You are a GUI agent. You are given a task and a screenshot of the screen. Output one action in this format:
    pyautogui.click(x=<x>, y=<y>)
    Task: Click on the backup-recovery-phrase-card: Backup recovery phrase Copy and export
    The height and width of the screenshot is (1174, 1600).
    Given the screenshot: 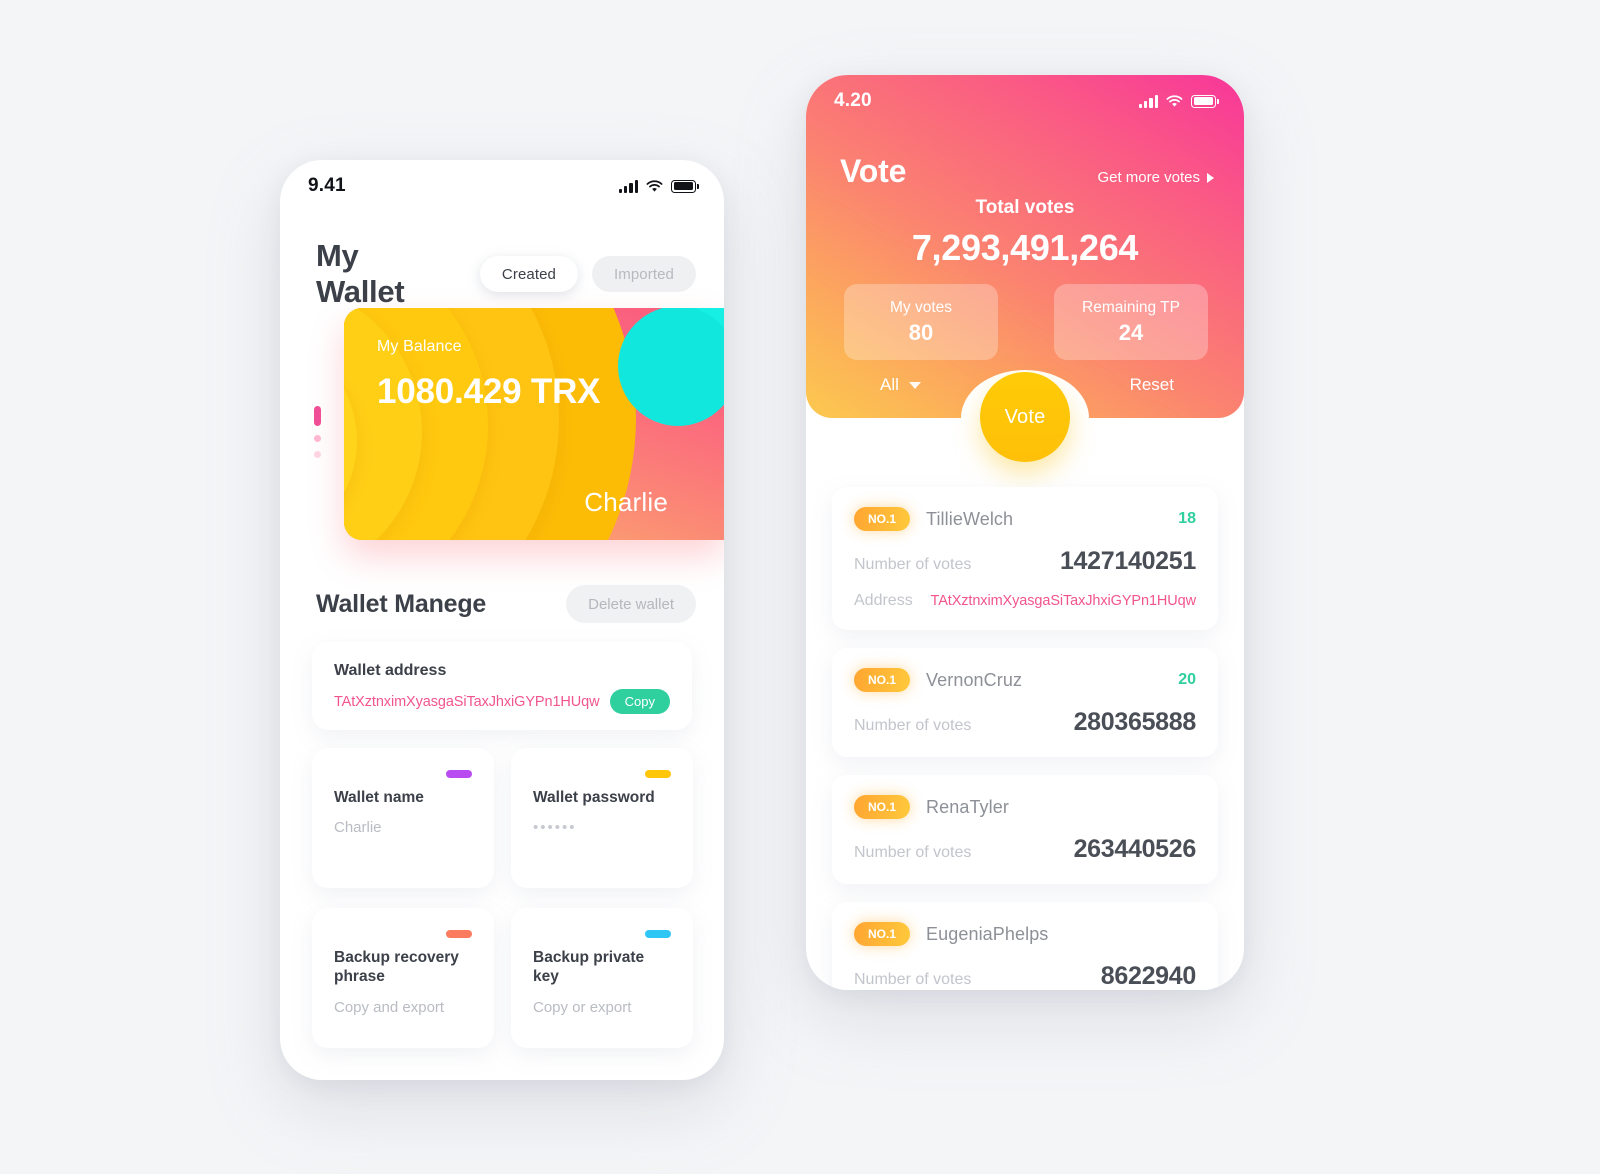 What is the action you would take?
    pyautogui.click(x=403, y=978)
    